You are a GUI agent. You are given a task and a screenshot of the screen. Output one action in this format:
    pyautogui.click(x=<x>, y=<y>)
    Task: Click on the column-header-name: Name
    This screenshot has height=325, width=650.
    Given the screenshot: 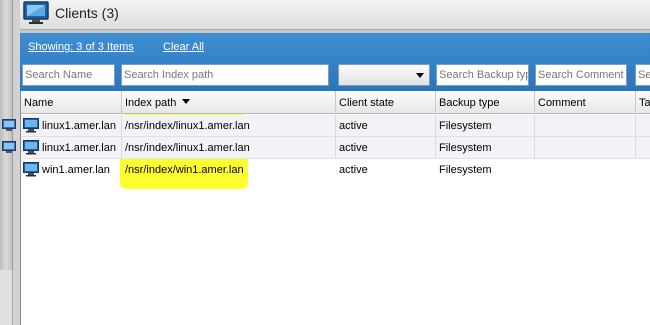 What is the action you would take?
    pyautogui.click(x=71, y=102)
    